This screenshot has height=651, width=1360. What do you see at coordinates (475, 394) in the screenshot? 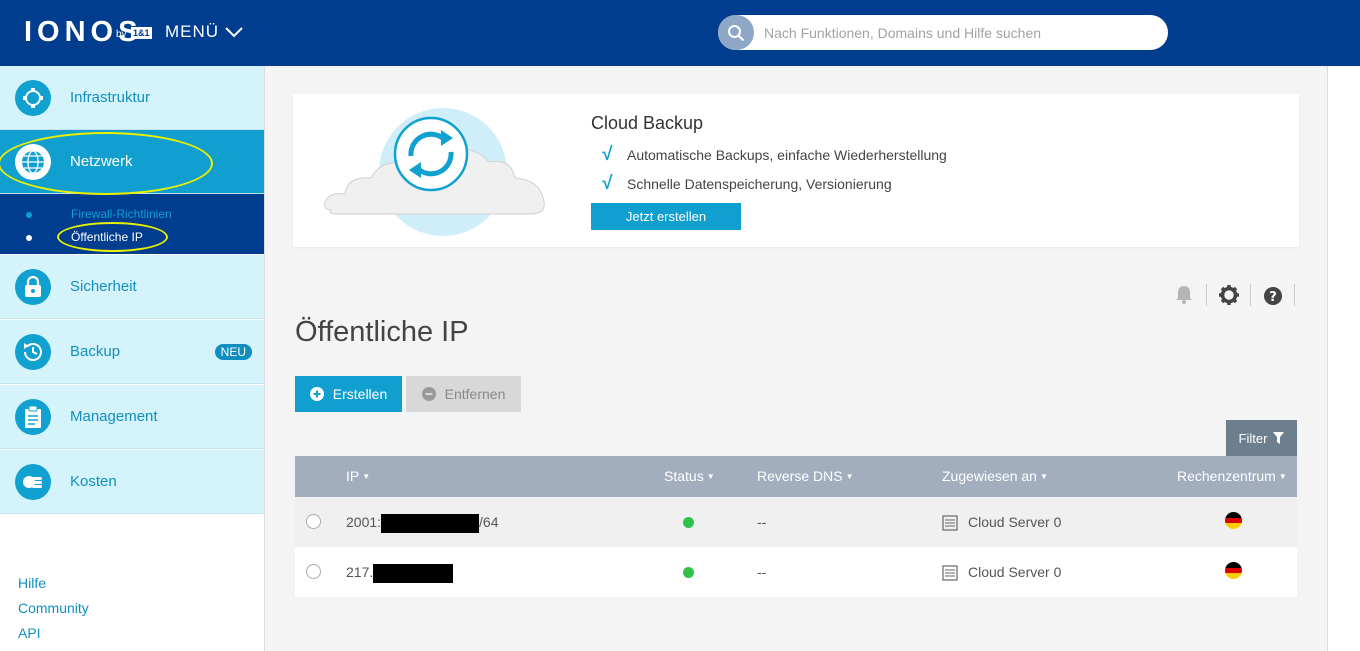
I see `remove-button-label: Entfernen` at bounding box center [475, 394].